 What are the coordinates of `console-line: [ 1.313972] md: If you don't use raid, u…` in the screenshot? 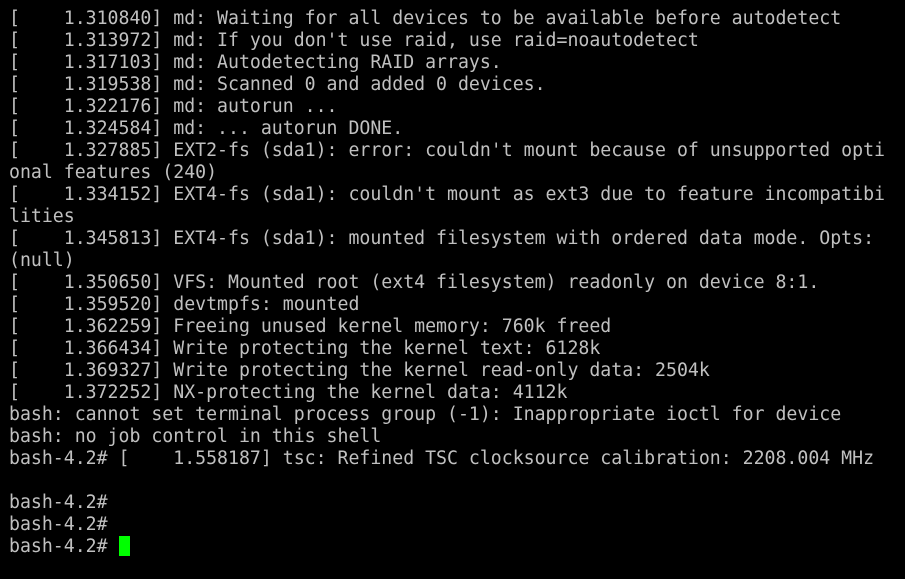 It's located at (354, 40).